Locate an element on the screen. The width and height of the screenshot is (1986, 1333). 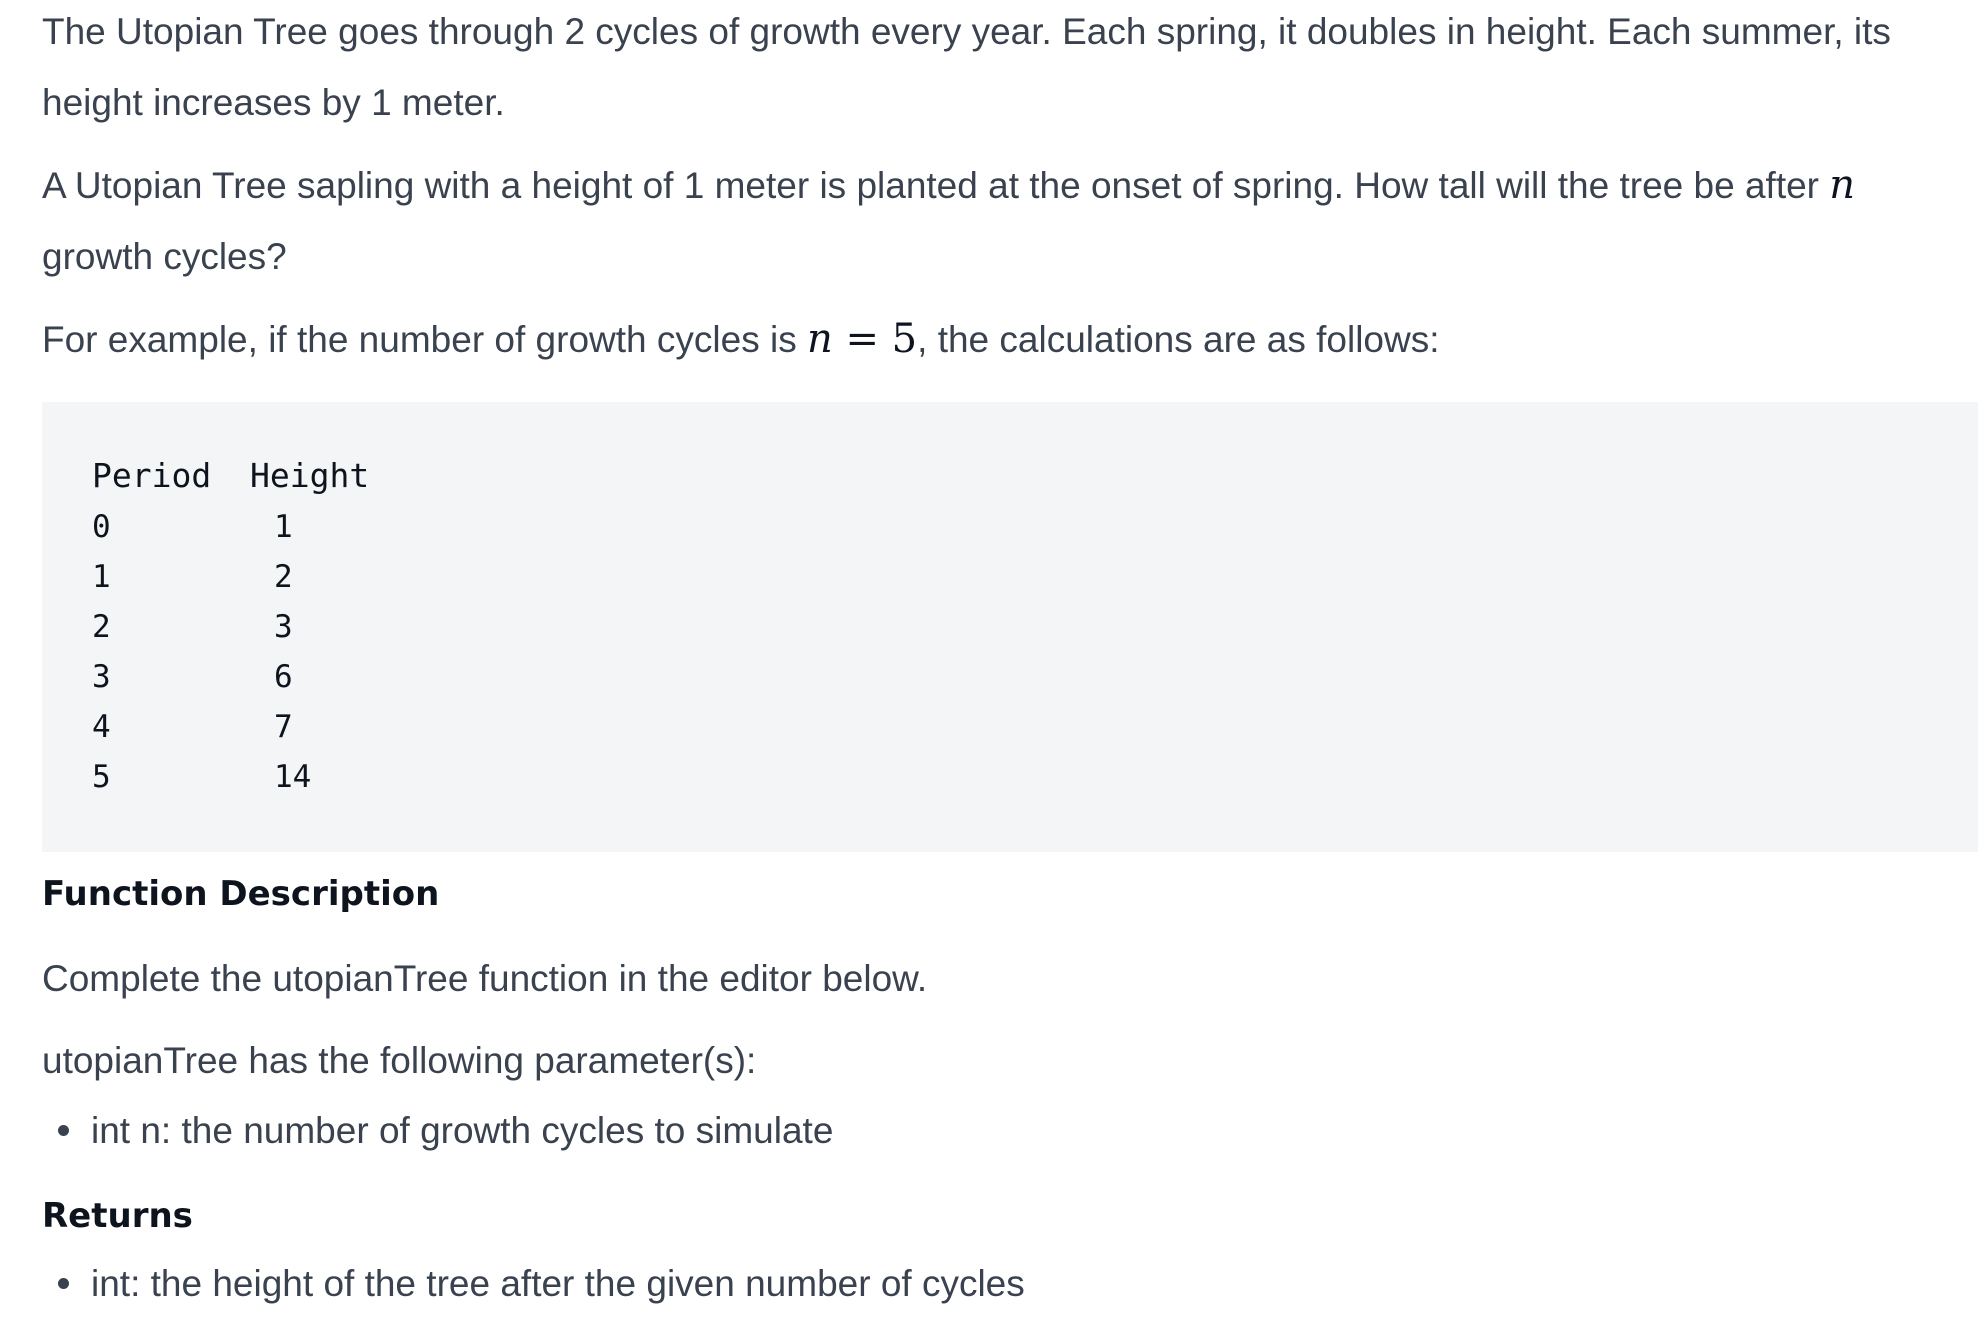
table-row: 2 3 is located at coordinates (263, 627).